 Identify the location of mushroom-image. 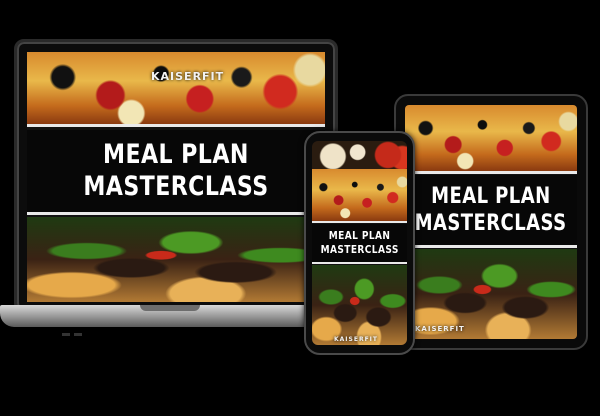
(359, 155).